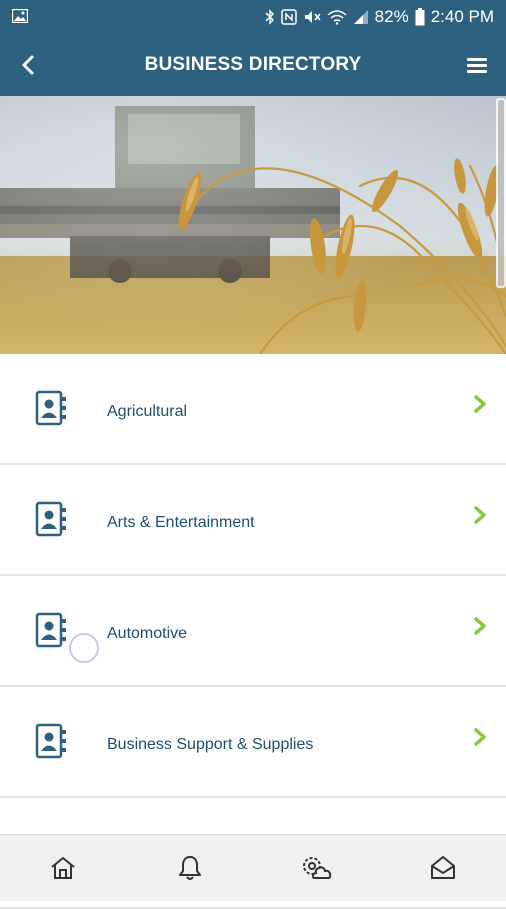 This screenshot has width=506, height=909. What do you see at coordinates (337, 17) in the screenshot?
I see `wifi-icon` at bounding box center [337, 17].